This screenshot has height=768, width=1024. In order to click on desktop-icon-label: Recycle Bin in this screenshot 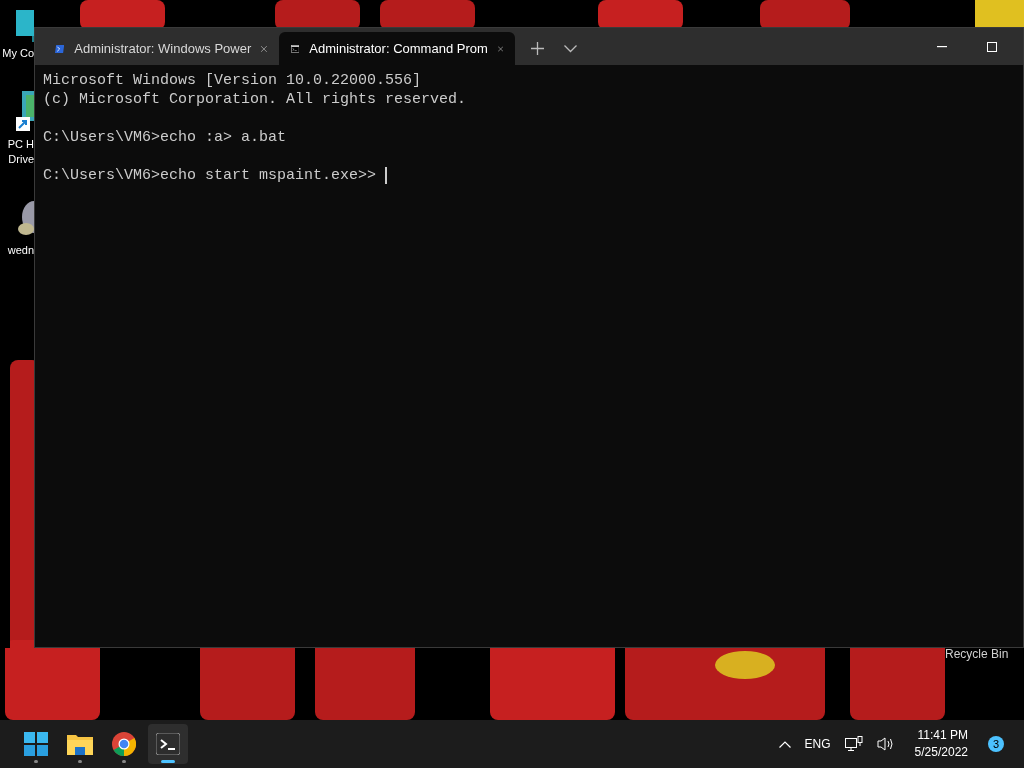, I will do `click(977, 654)`.